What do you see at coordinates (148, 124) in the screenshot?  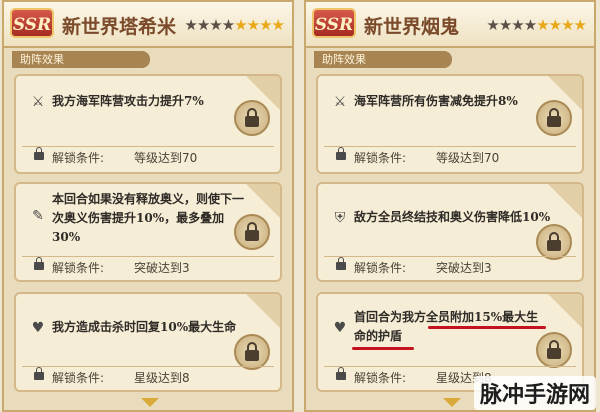 I see `support-effect-card: ⚔ 我方海军阵营攻击力提升7% 解锁条件: 等级达到70` at bounding box center [148, 124].